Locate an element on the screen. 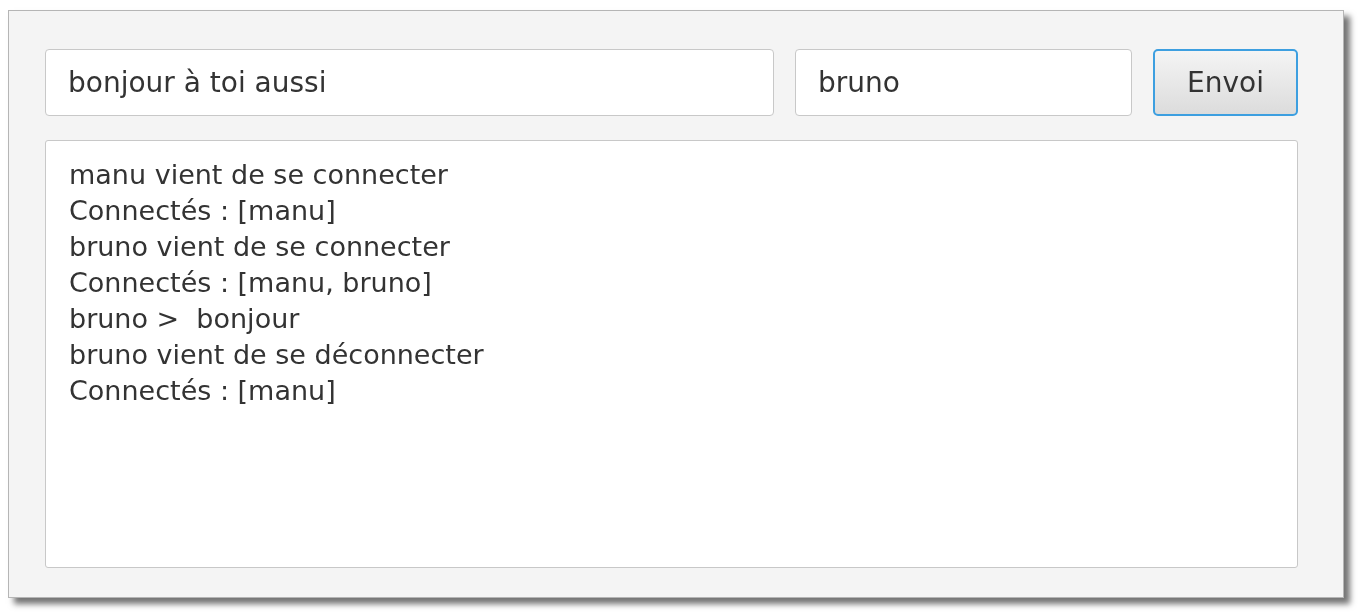  log-line: bruno vient de se connecter is located at coordinates (259, 247).